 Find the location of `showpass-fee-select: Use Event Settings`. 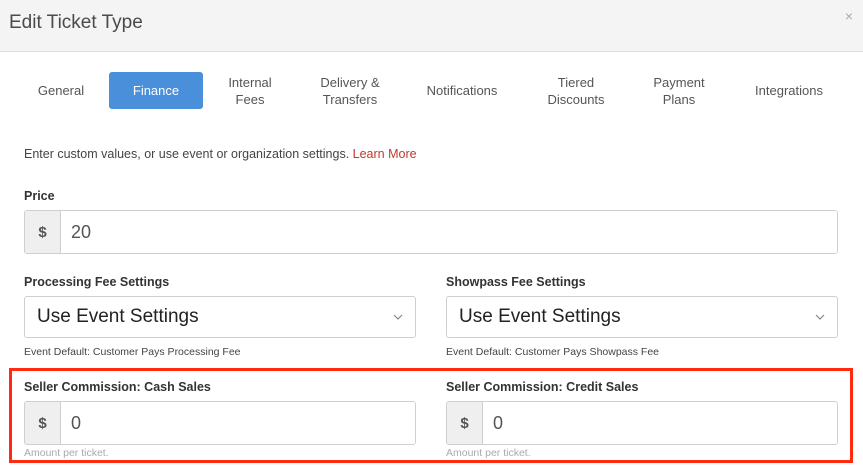

showpass-fee-select: Use Event Settings is located at coordinates (642, 317).